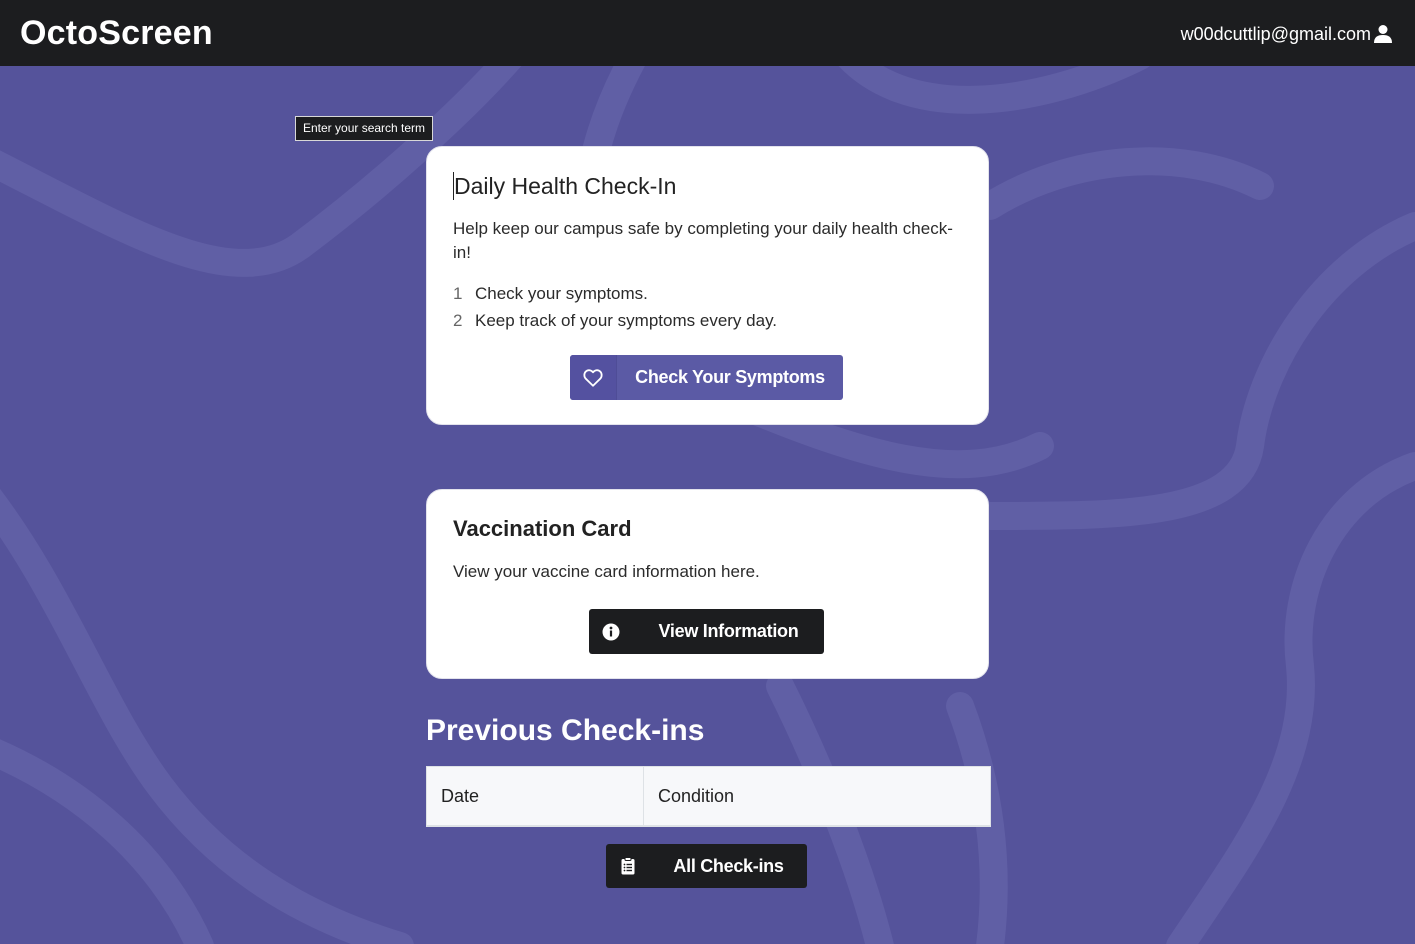 This screenshot has width=1415, height=944. What do you see at coordinates (535, 796) in the screenshot?
I see `column-header-date: Date` at bounding box center [535, 796].